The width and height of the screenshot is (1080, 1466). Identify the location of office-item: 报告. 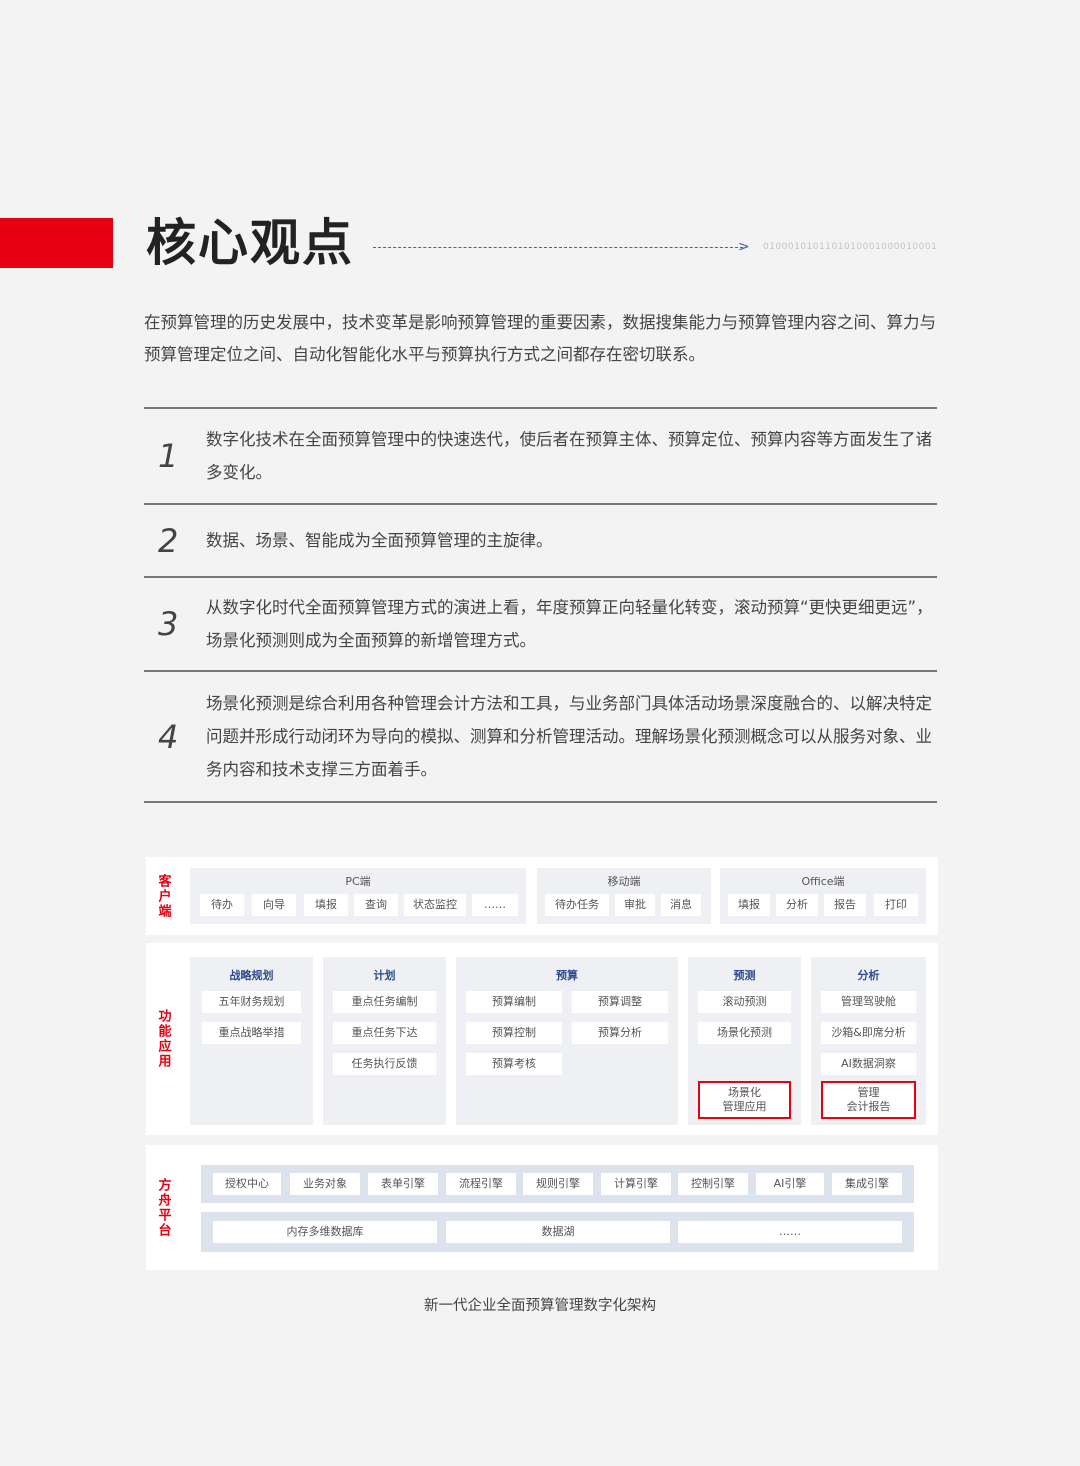
(845, 905).